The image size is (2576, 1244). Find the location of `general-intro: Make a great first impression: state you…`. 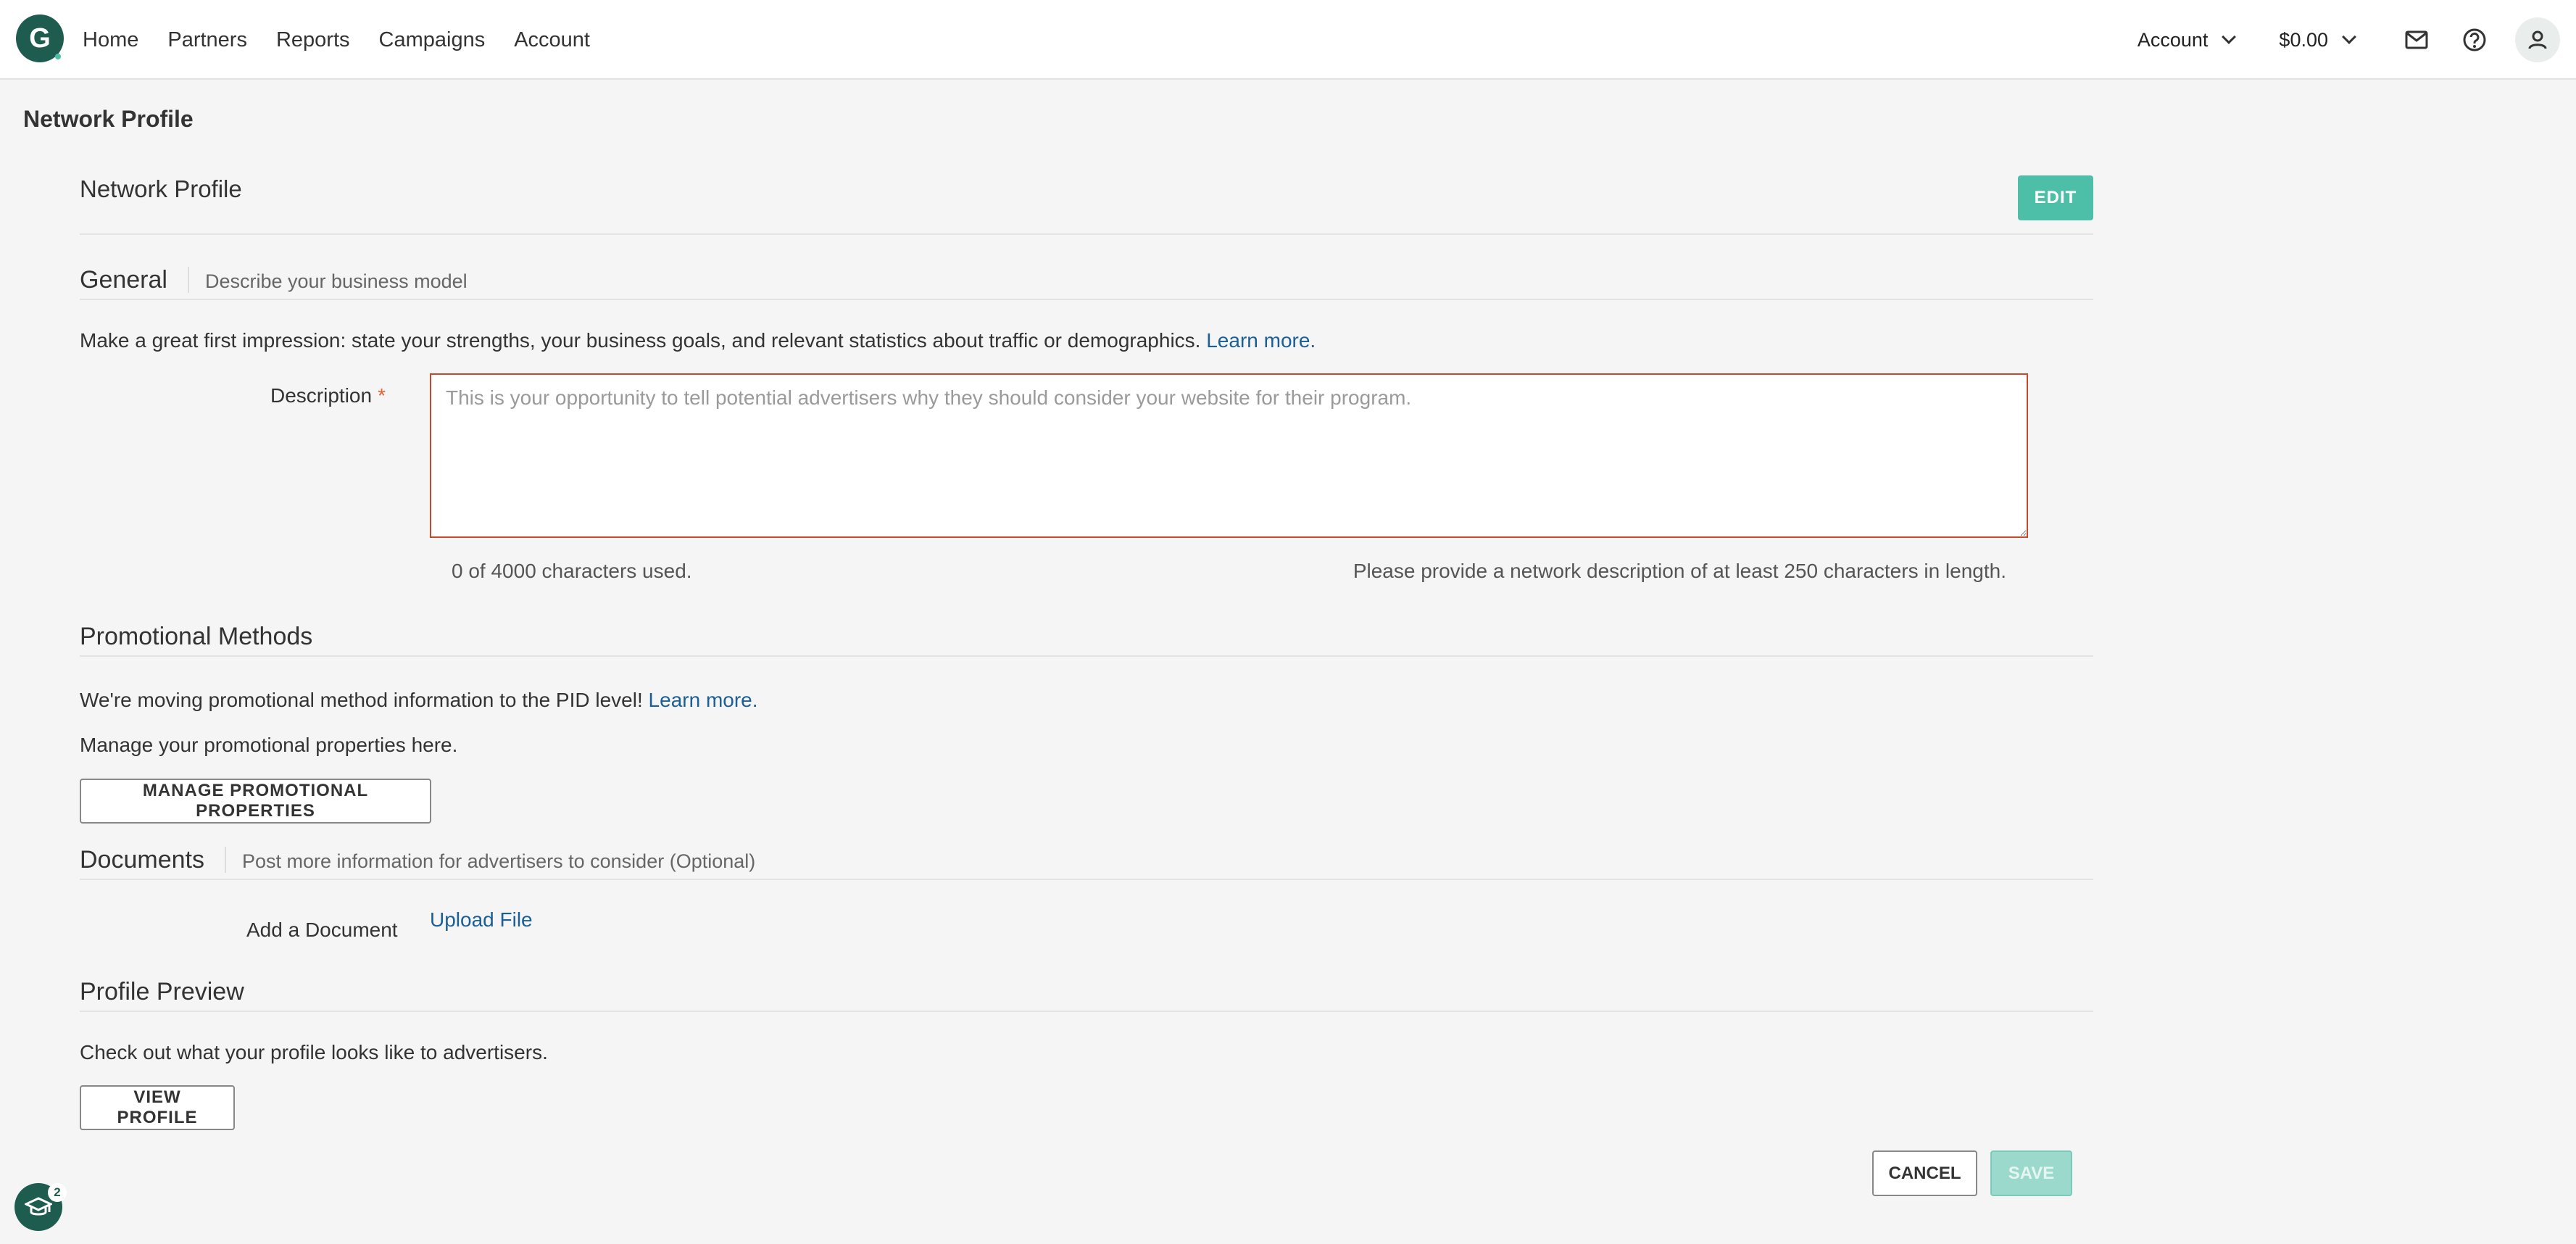

general-intro: Make a great first impression: state you… is located at coordinates (698, 340).